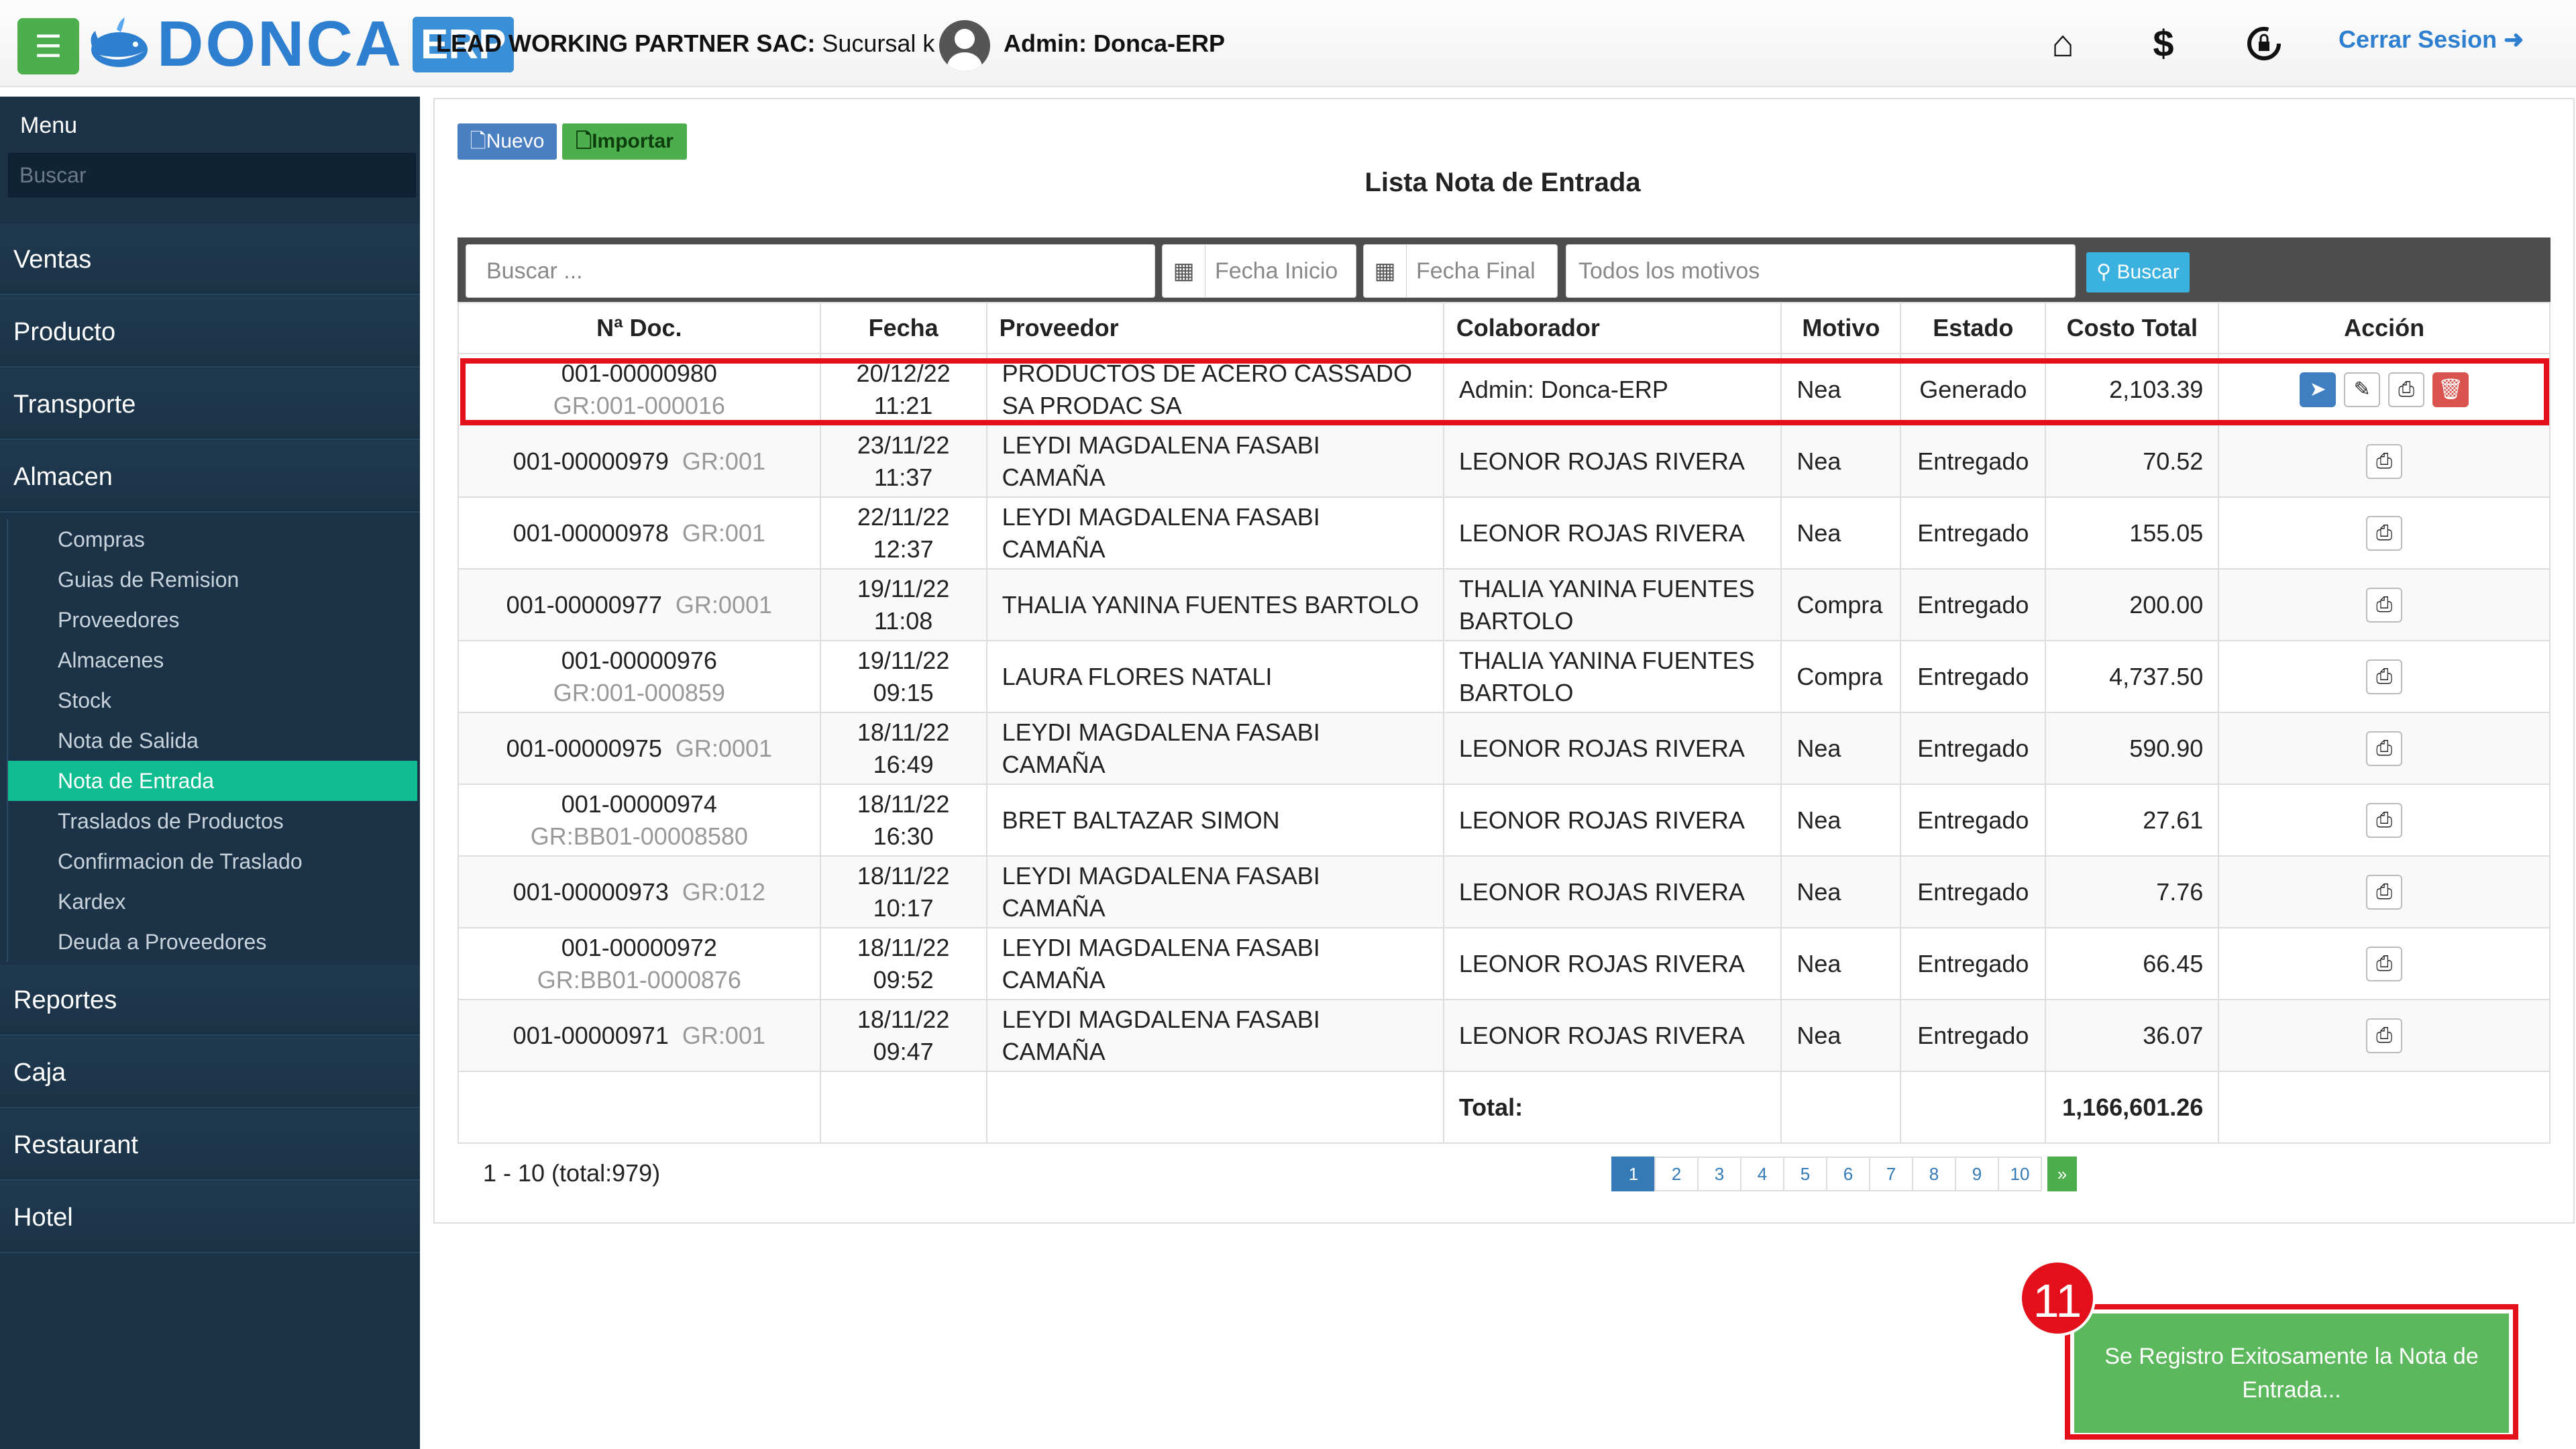 This screenshot has height=1449, width=2576. I want to click on col-header-colaborador: Colaborador, so click(1612, 328).